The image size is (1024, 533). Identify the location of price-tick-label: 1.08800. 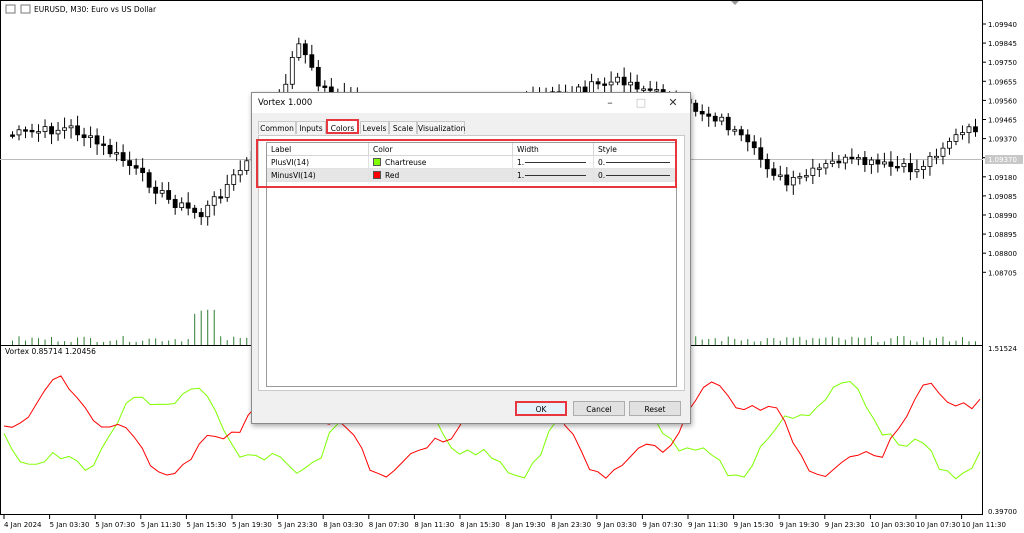
(1002, 254).